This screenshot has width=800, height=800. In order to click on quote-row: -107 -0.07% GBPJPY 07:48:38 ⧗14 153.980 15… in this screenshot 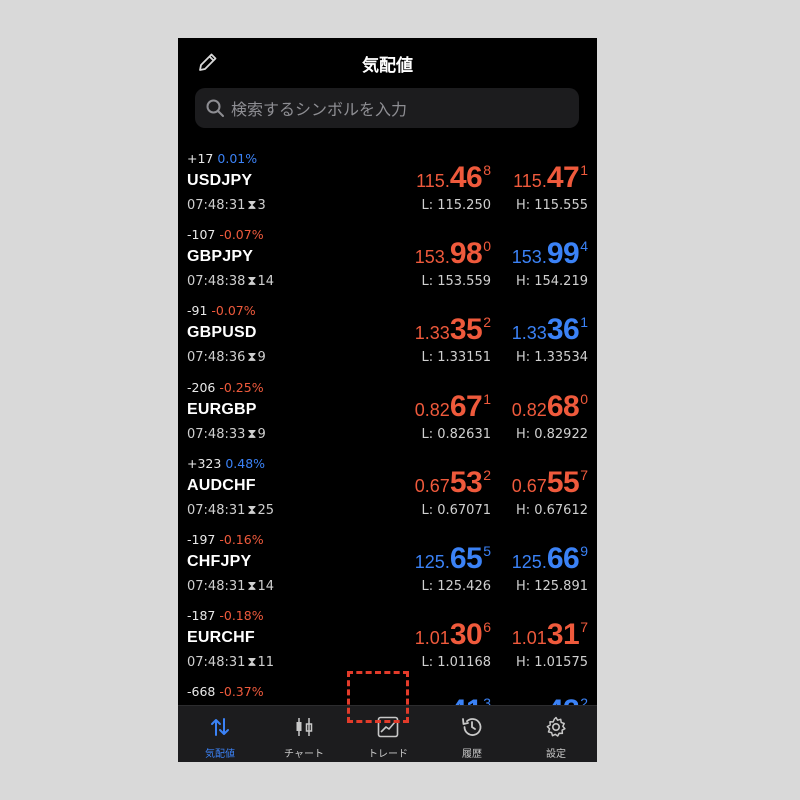, I will do `click(387, 262)`.